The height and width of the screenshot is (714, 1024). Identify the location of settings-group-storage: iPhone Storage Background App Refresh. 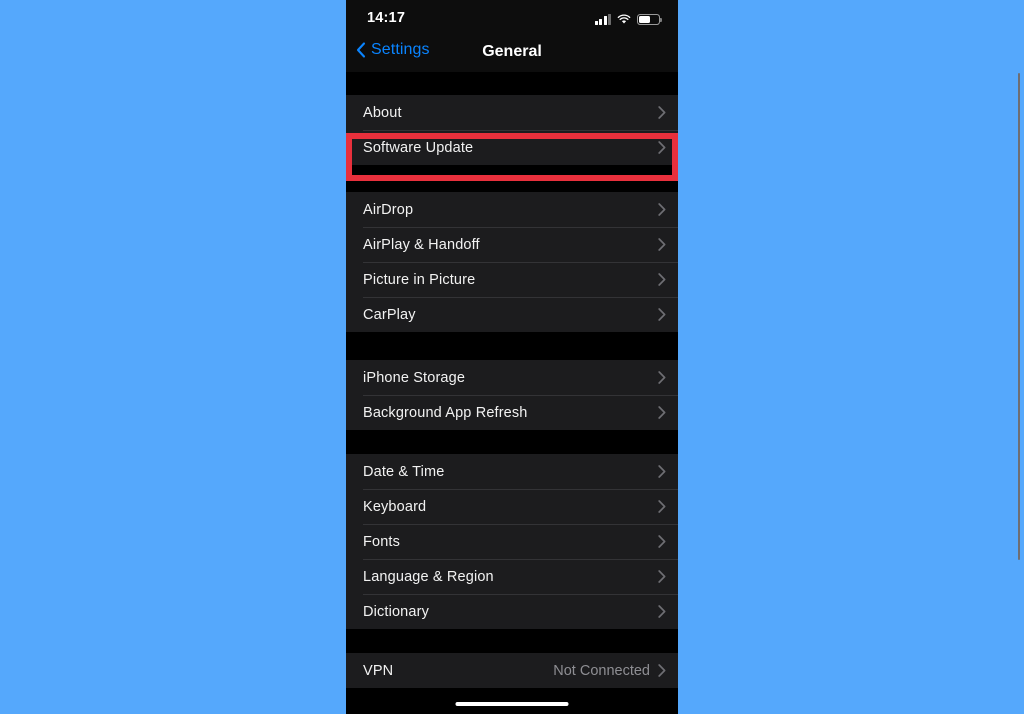
(512, 395).